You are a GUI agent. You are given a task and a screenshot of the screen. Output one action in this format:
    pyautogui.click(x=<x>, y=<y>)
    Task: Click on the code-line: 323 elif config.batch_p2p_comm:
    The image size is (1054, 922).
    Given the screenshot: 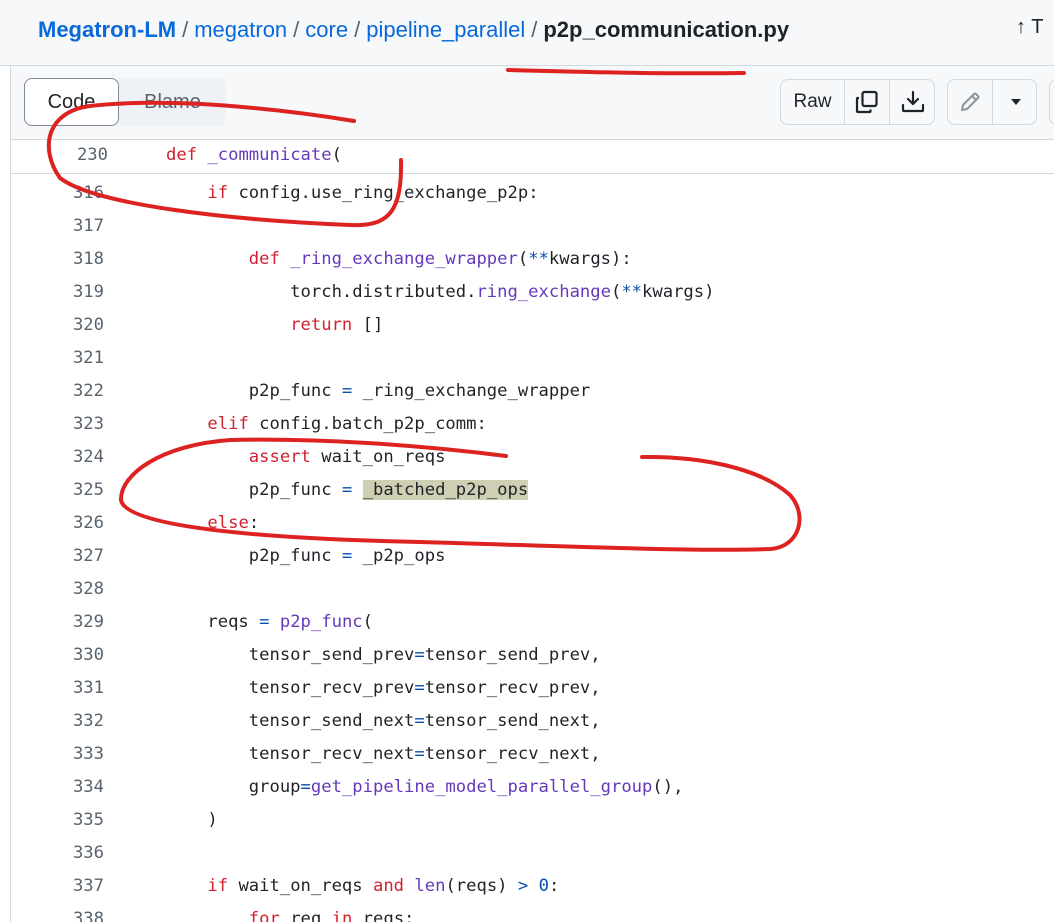 What is the action you would take?
    pyautogui.click(x=532, y=424)
    